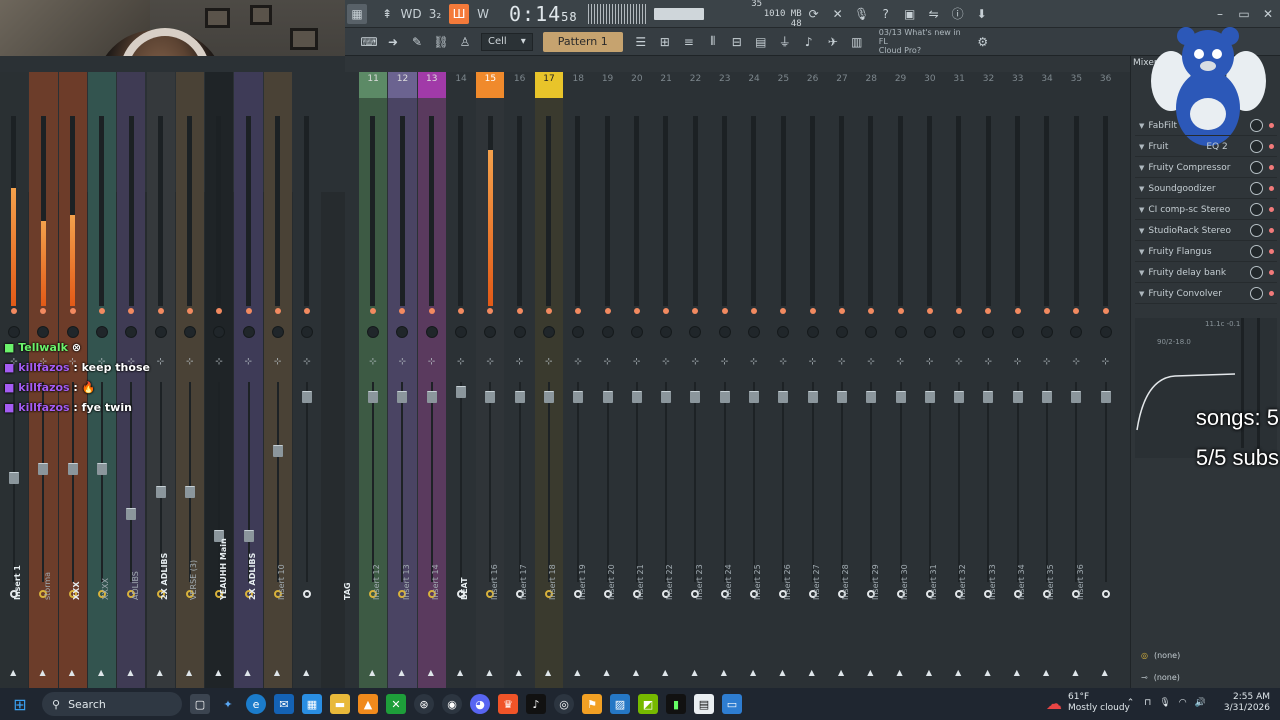  What do you see at coordinates (483, 14) in the screenshot?
I see `blend-icon: W` at bounding box center [483, 14].